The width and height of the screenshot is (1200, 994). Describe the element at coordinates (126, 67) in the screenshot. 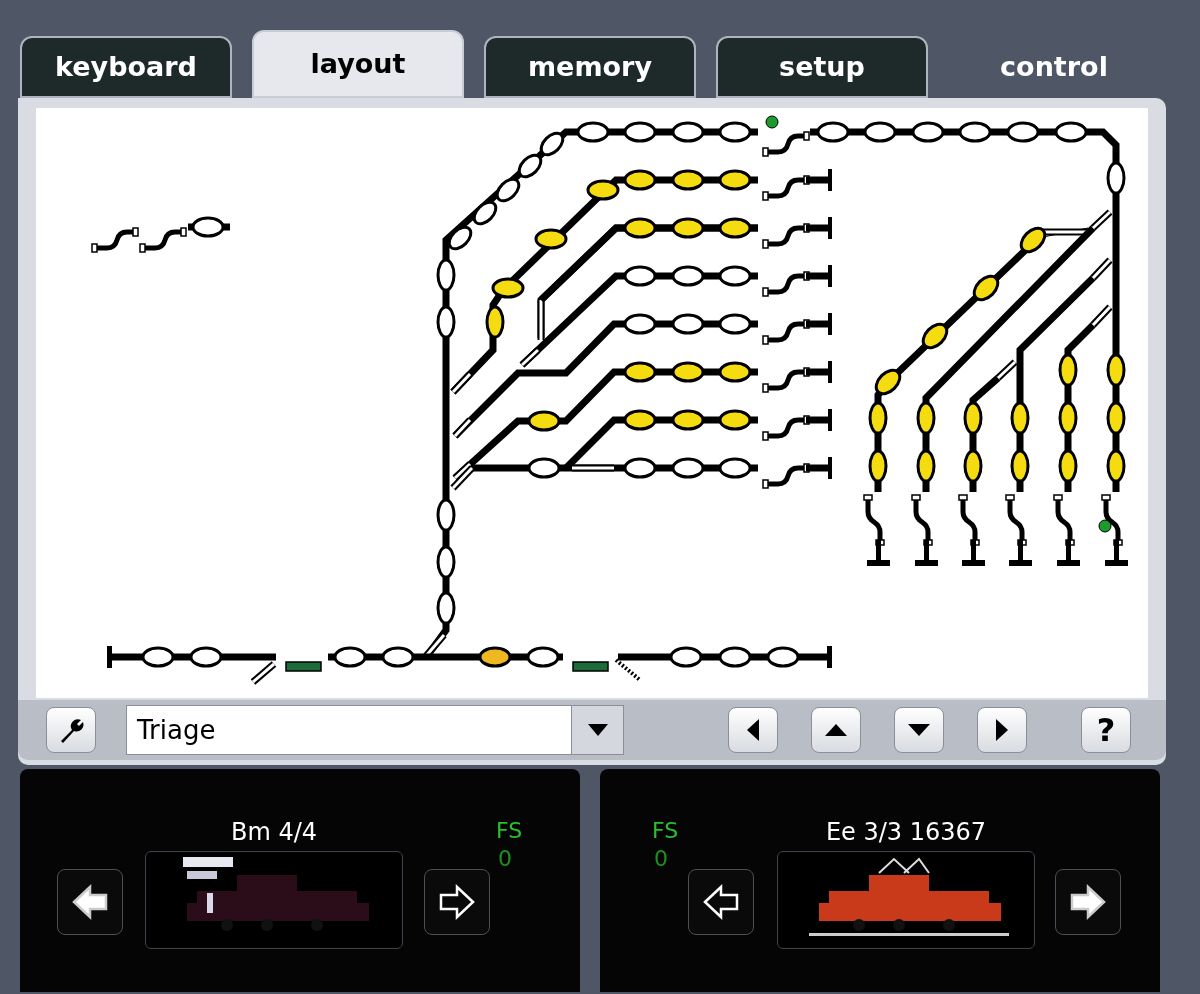

I see `tab: keyboard` at that location.